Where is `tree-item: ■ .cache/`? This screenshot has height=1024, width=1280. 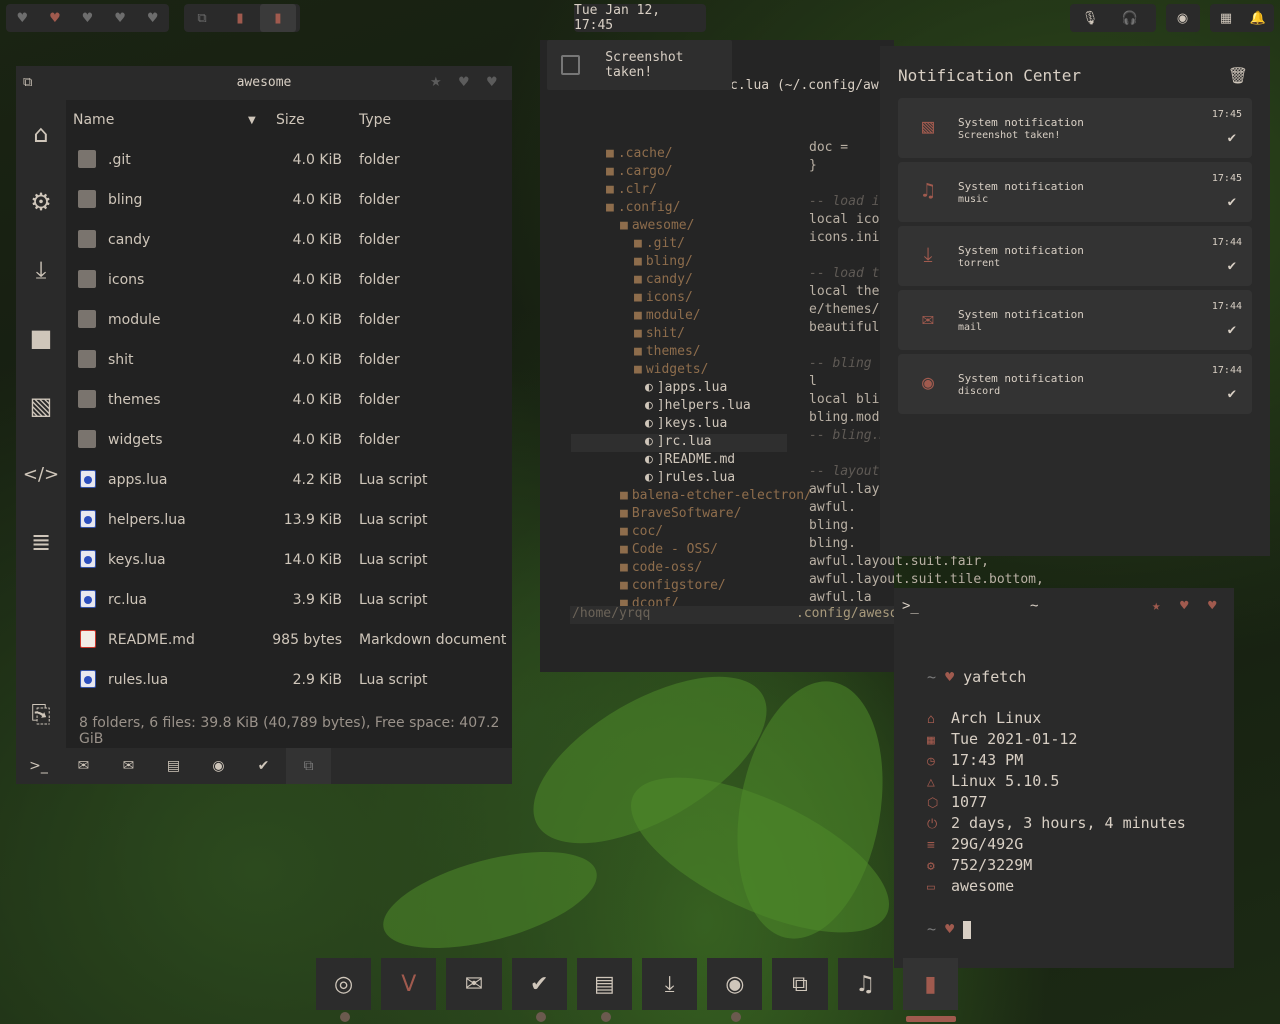
tree-item: ■ .cache/ is located at coordinates (639, 153).